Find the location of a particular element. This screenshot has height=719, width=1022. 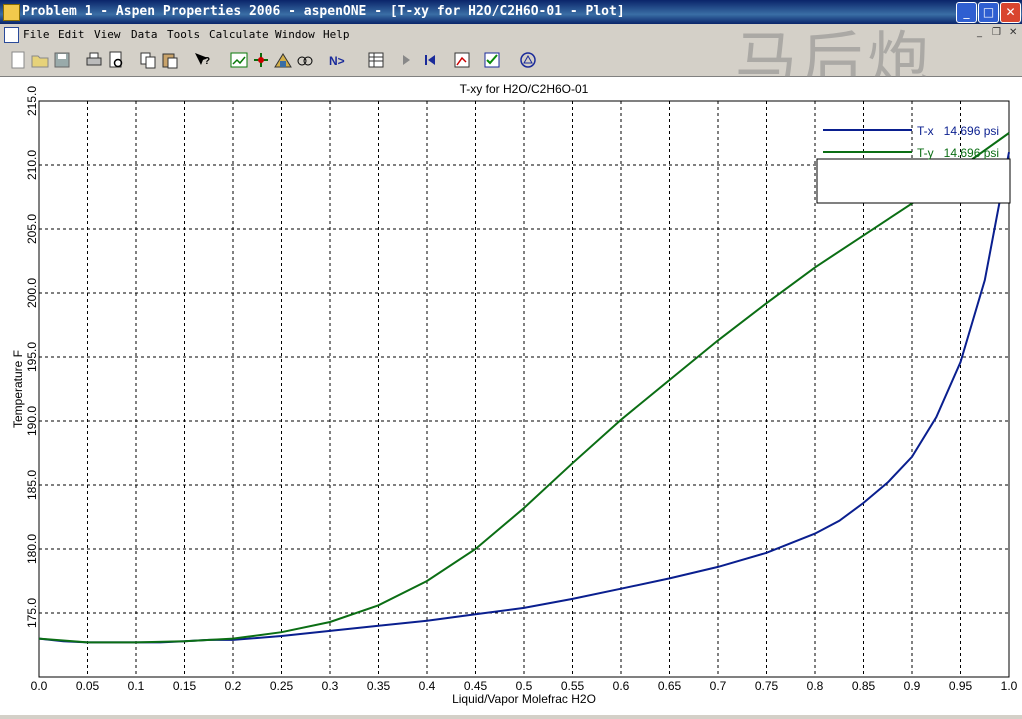

x-tick-label: 0.5 is located at coordinates (524, 686).